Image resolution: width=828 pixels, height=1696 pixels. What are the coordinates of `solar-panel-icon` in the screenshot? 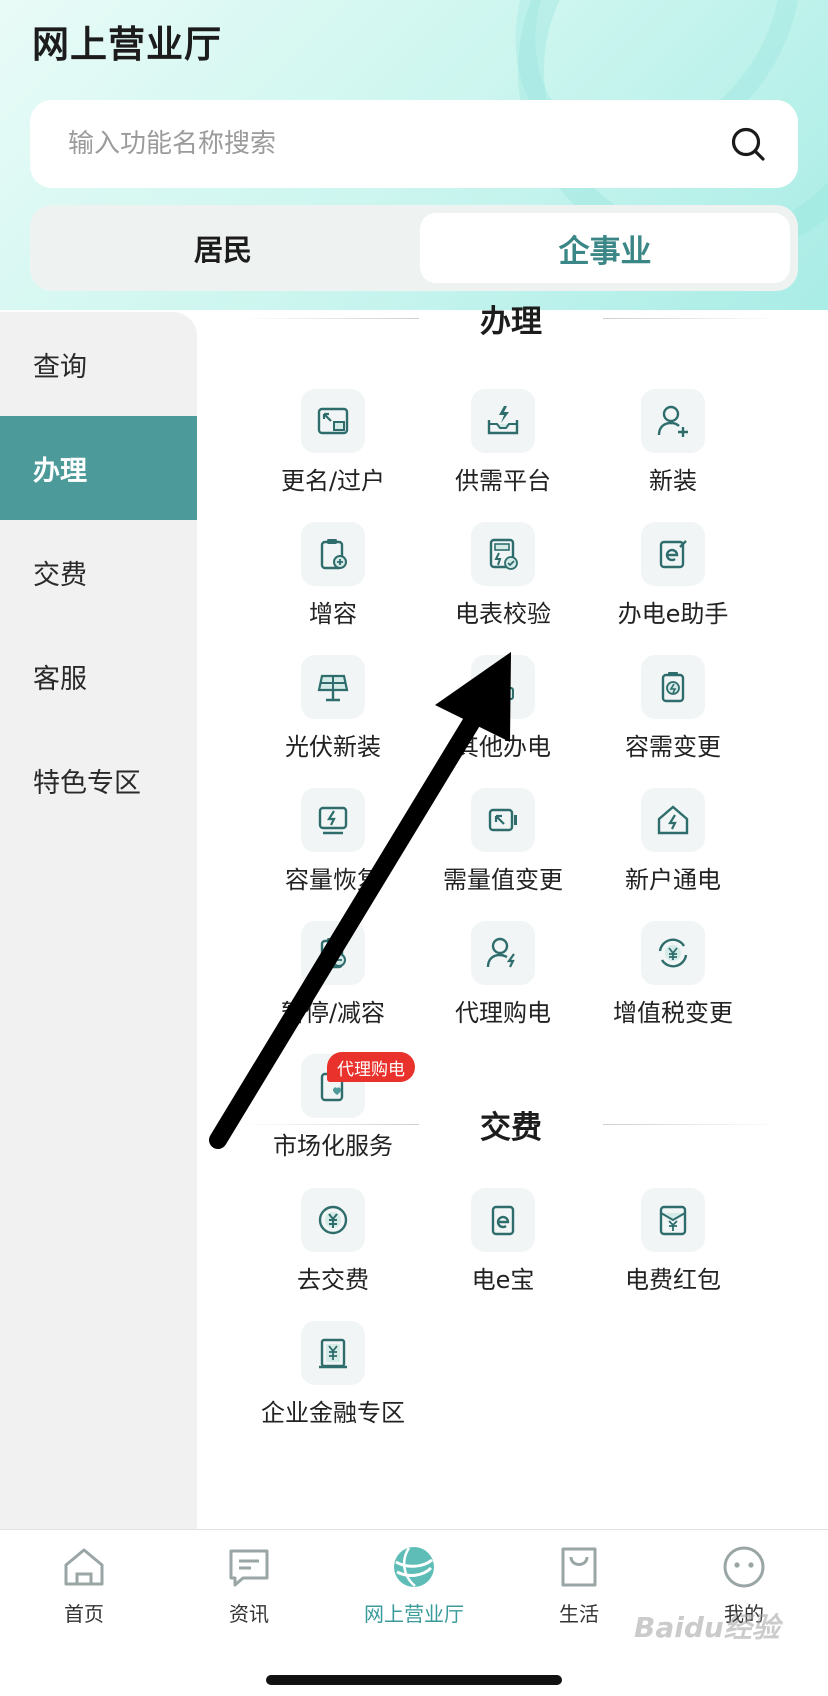 It's located at (333, 688).